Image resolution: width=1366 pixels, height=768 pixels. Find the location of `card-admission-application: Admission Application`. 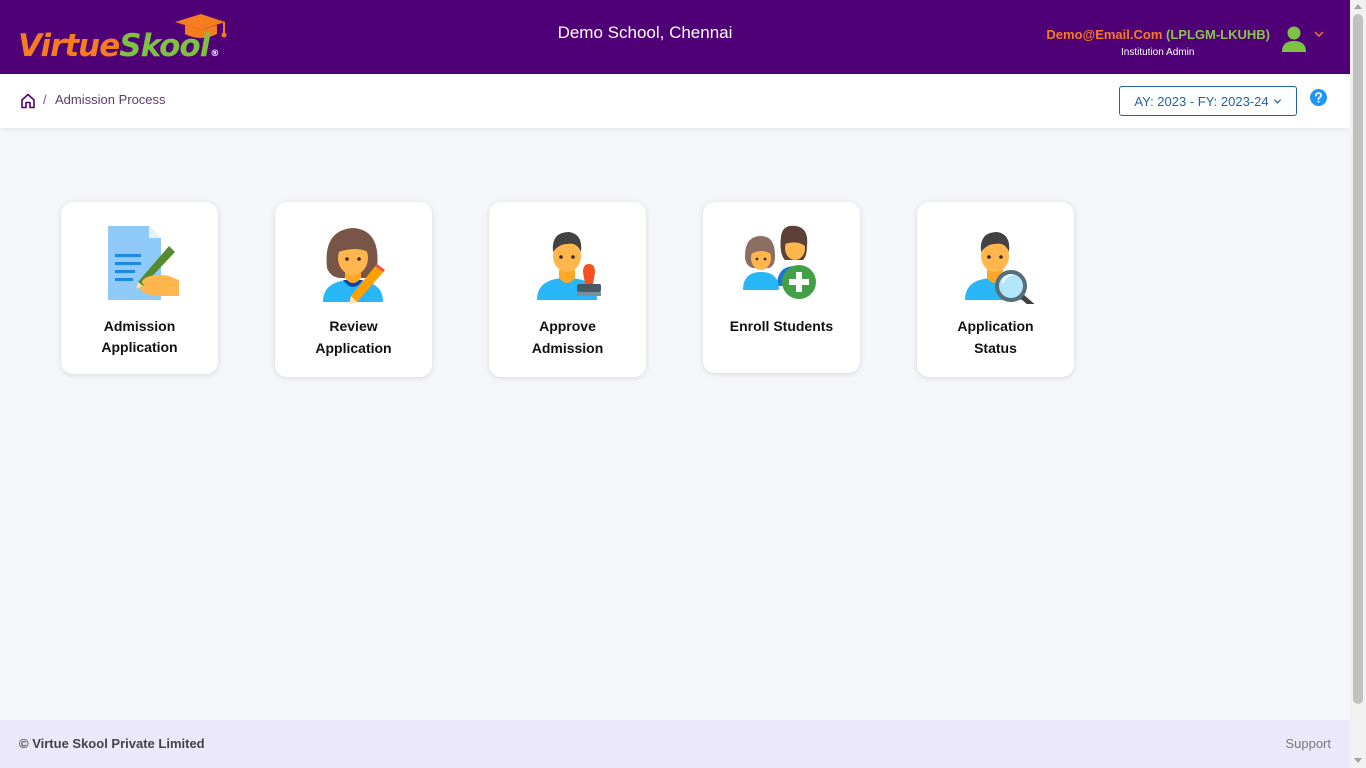

card-admission-application: Admission Application is located at coordinates (139, 288).